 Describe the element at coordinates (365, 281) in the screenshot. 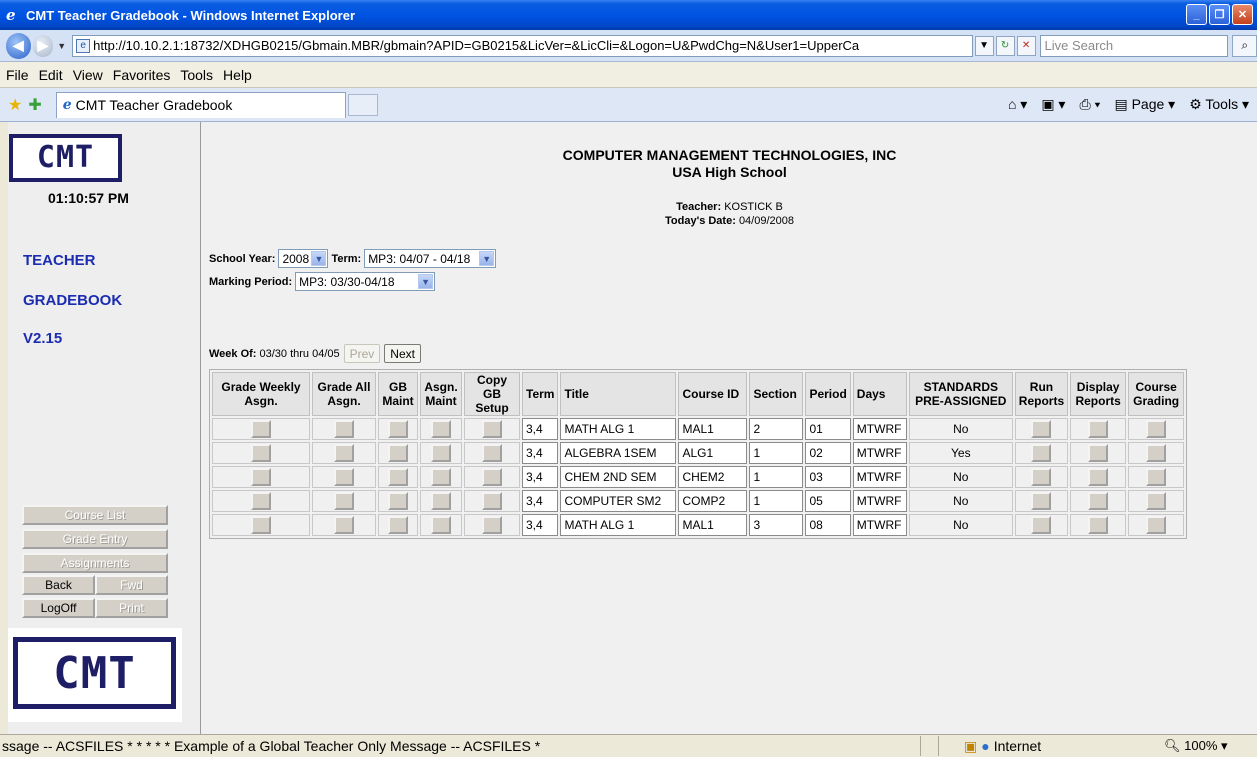

I see `marking-period-select: MP3: 03/30-04/18 ▼` at that location.